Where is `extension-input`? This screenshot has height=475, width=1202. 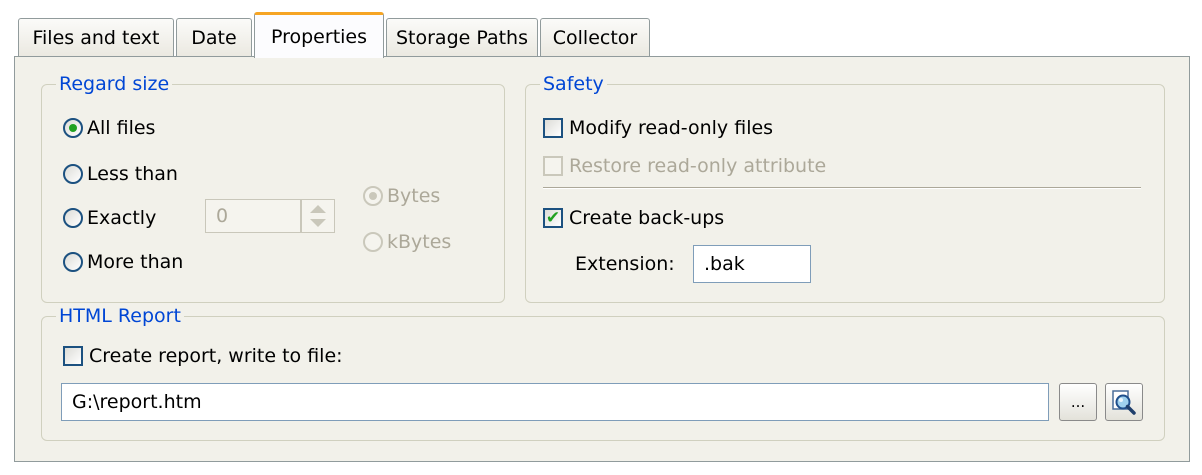
extension-input is located at coordinates (752, 264).